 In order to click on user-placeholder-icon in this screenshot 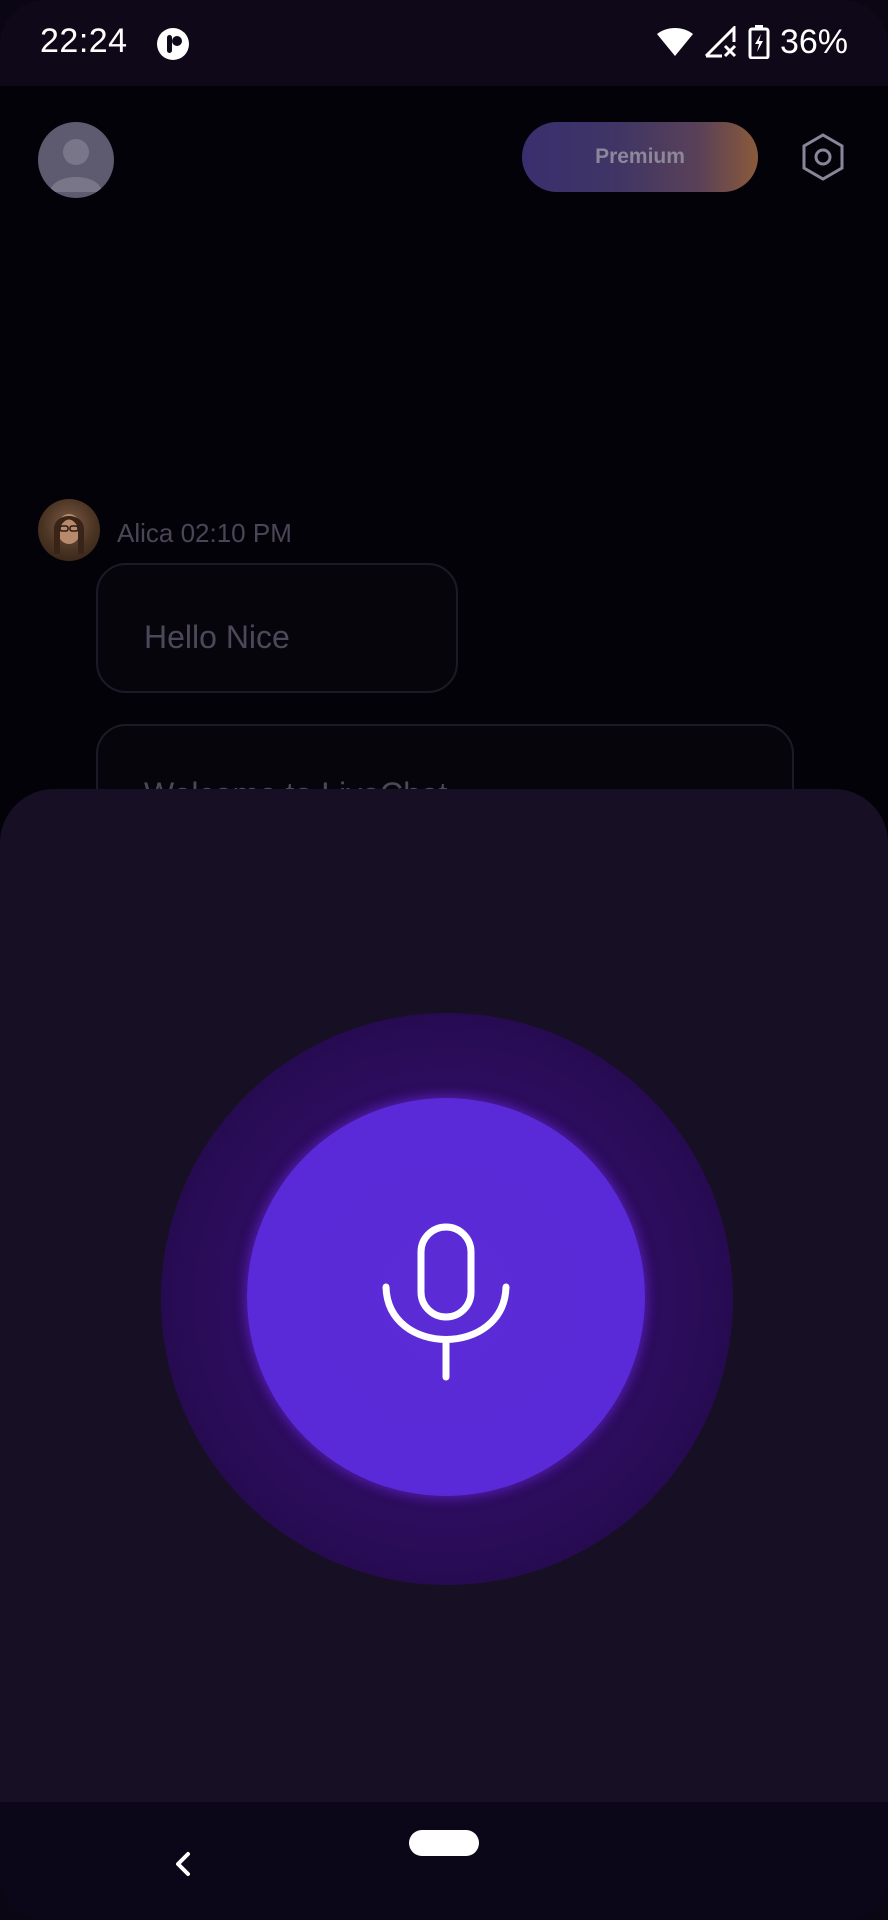, I will do `click(76, 165)`.